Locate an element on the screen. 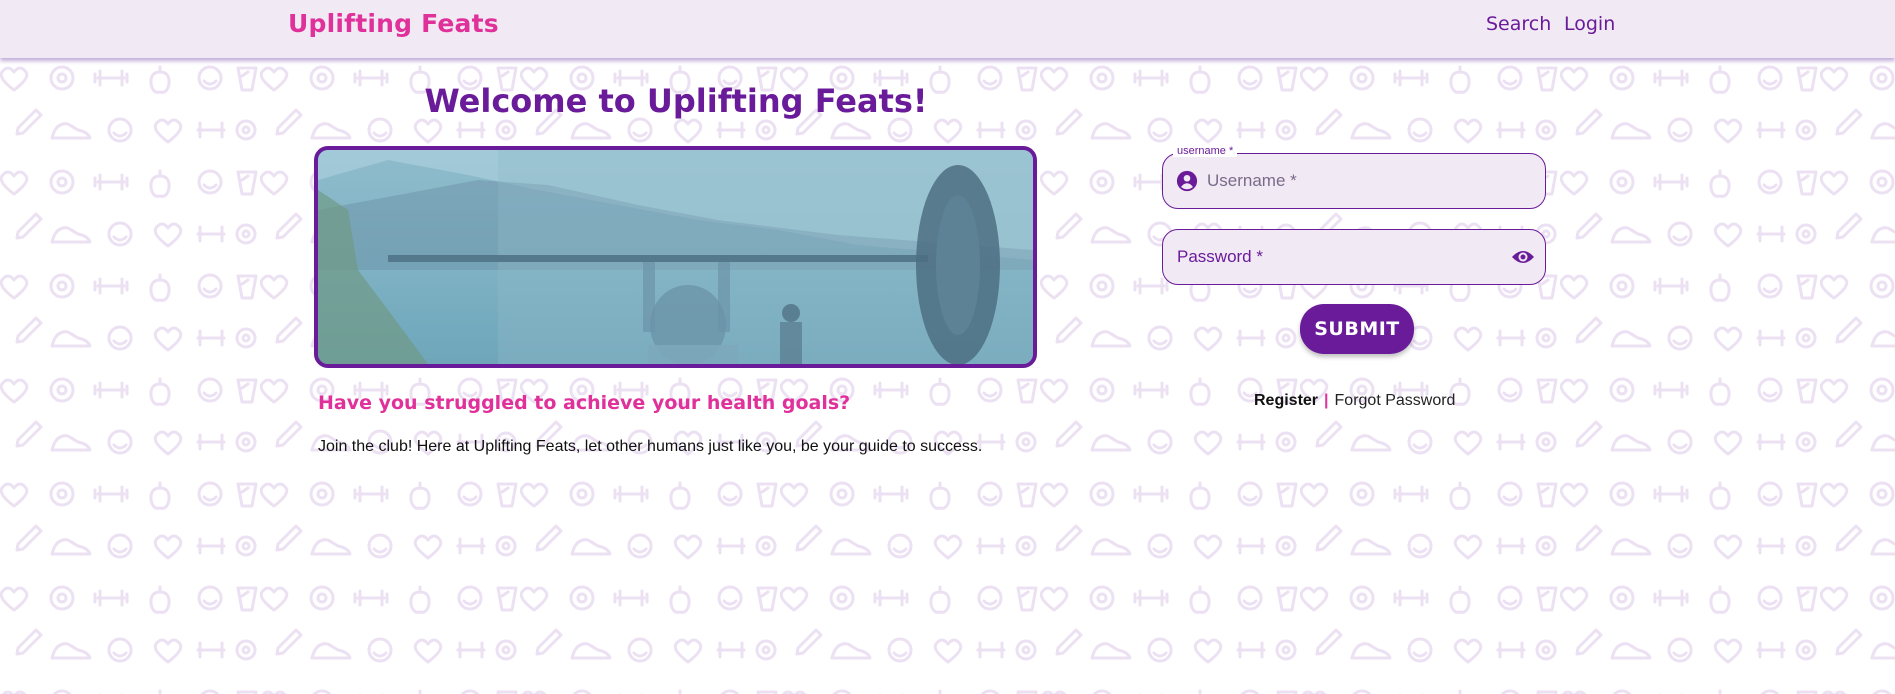 This screenshot has height=694, width=1895. auth-links: Register | Forgot Password is located at coordinates (1354, 401).